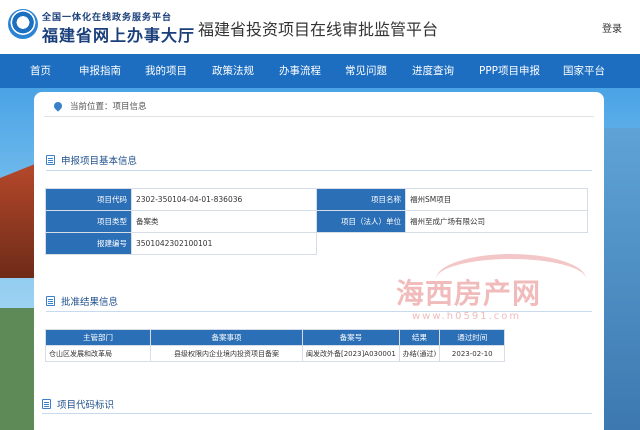 The height and width of the screenshot is (430, 640). What do you see at coordinates (472, 353) in the screenshot?
I see `pass-time-cell: 2023-02-10` at bounding box center [472, 353].